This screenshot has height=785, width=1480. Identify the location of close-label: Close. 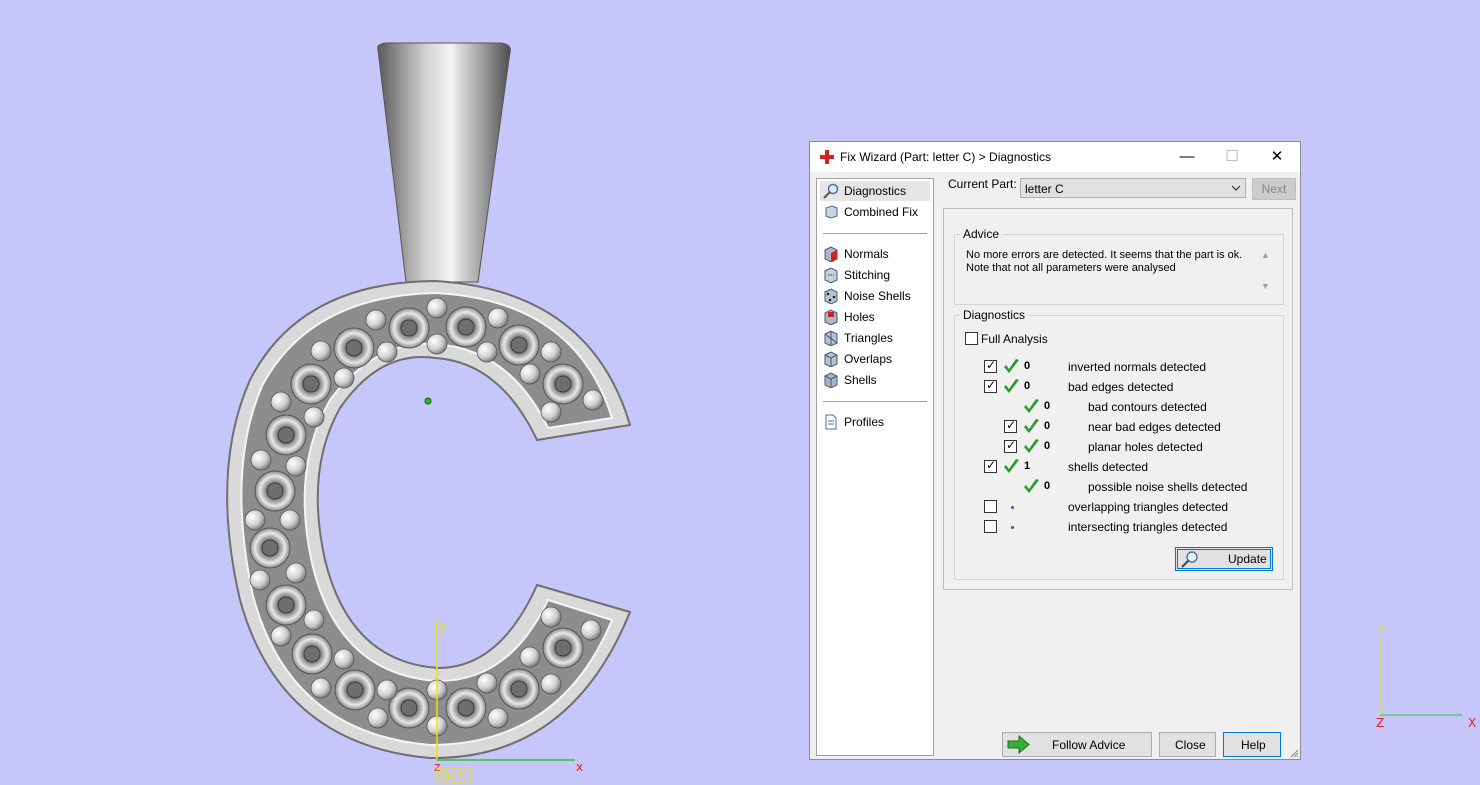
(1190, 745).